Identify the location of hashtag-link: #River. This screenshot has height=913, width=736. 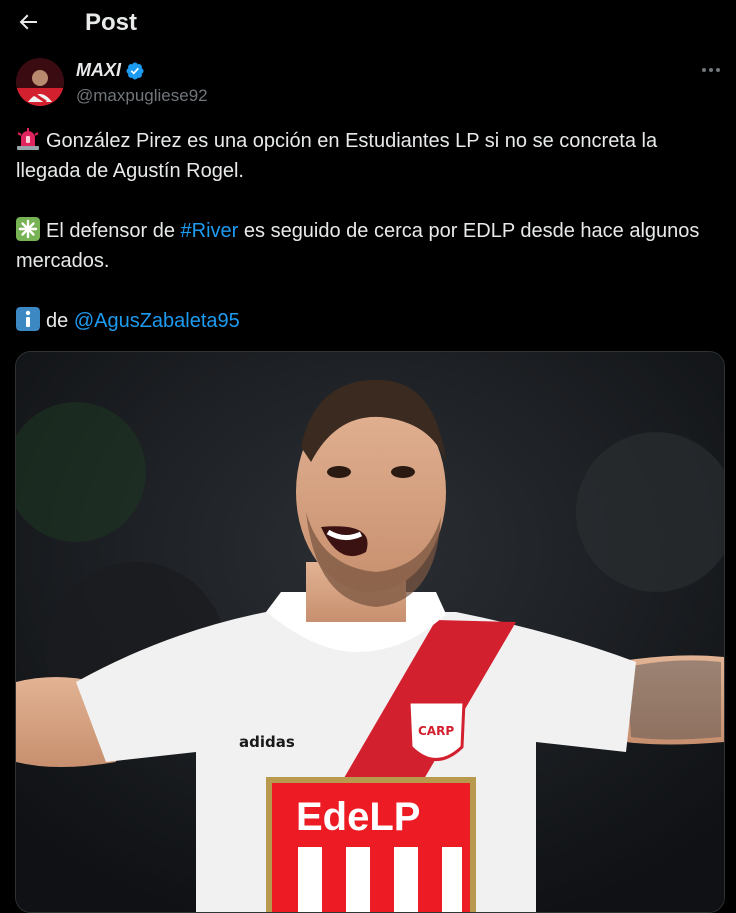
(210, 231).